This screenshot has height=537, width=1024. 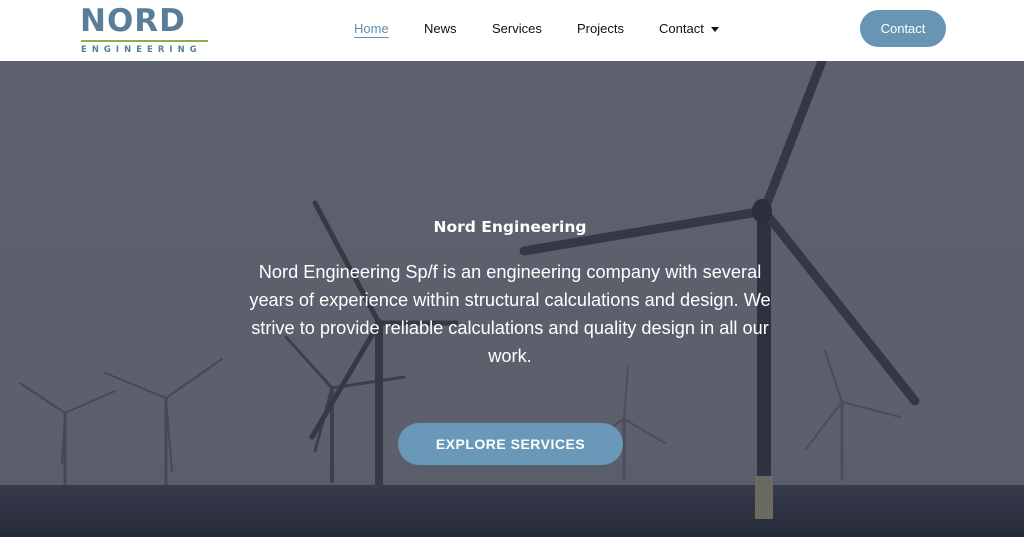 I want to click on logo-underline, so click(x=144, y=41).